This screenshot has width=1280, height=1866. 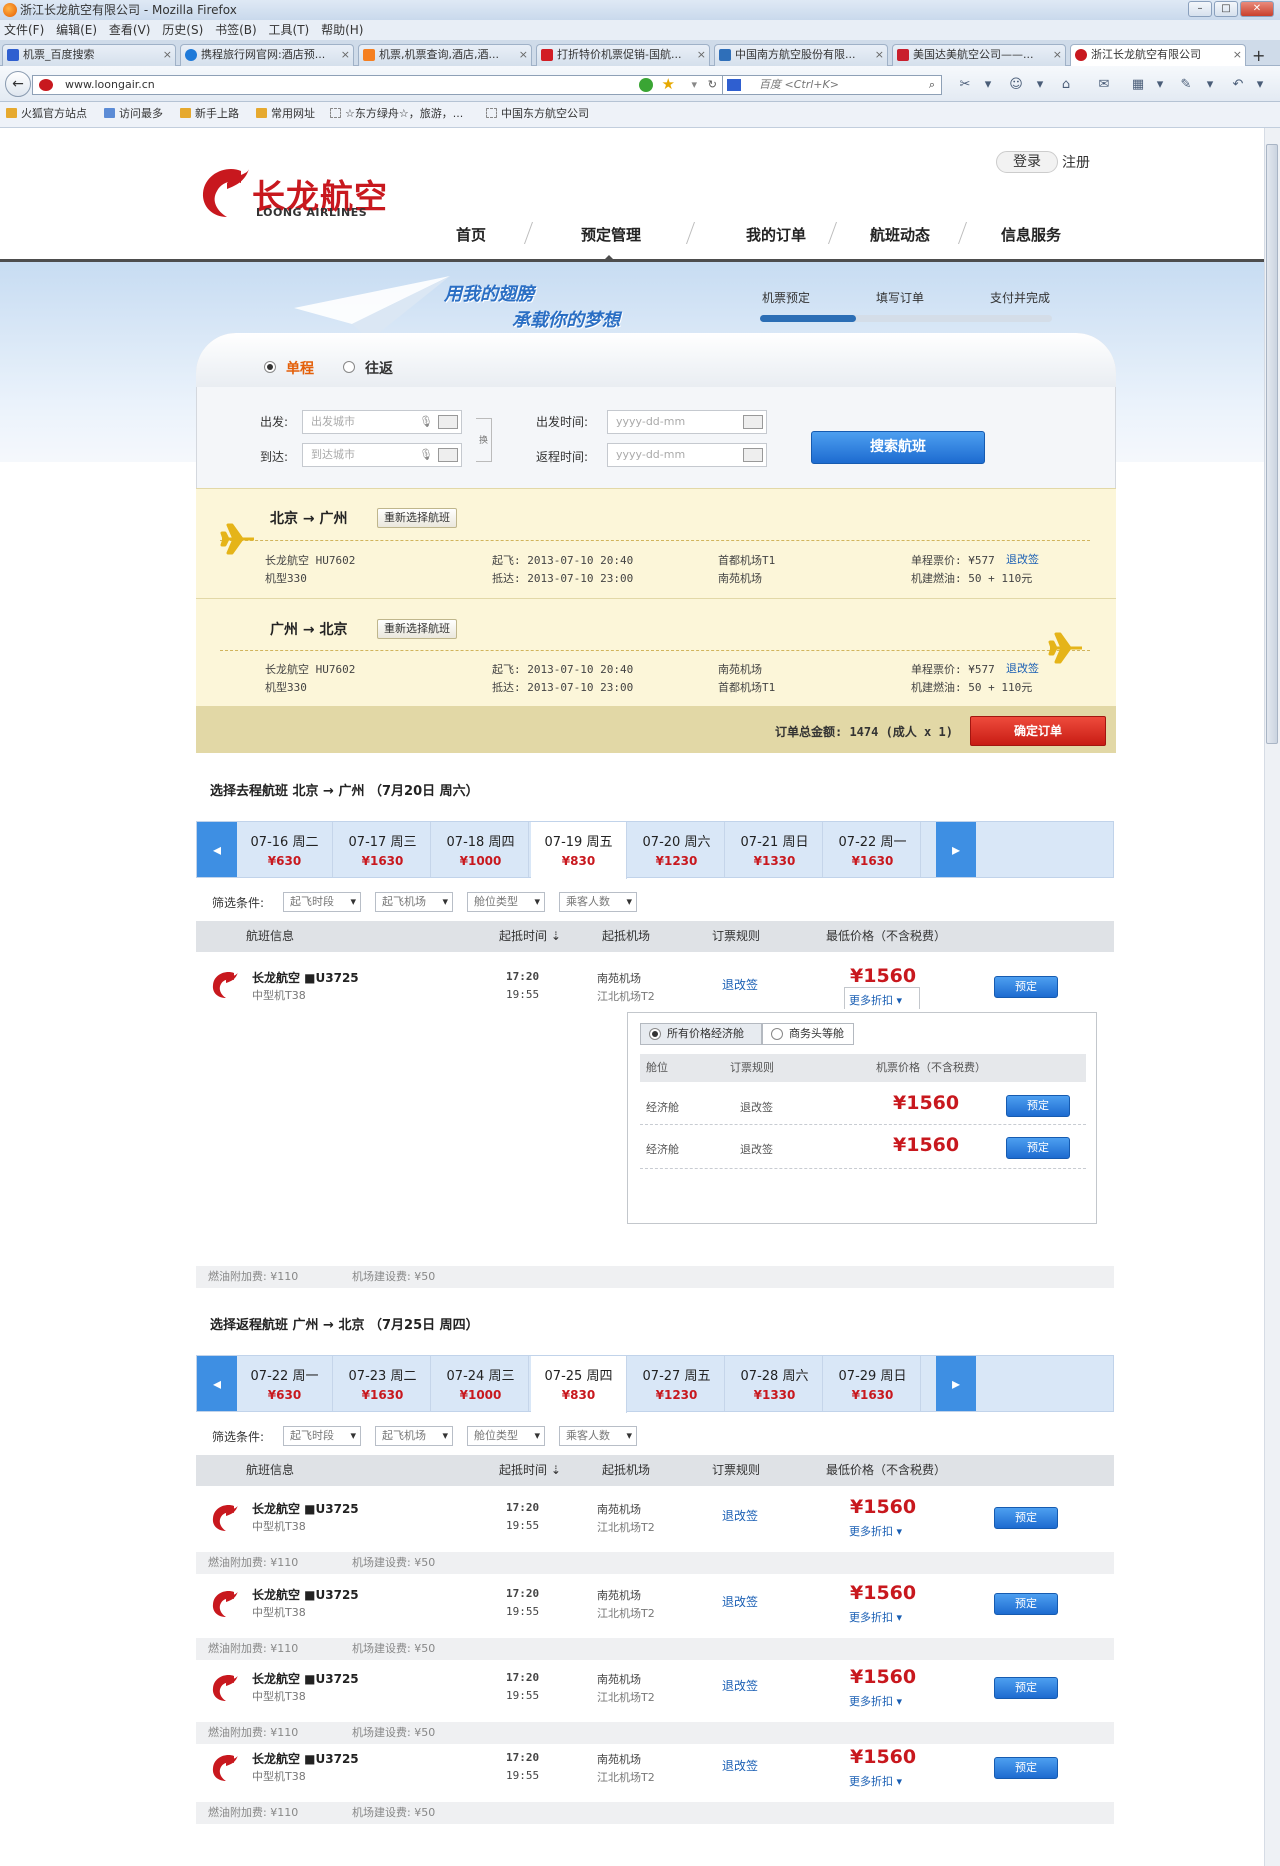 What do you see at coordinates (687, 455) in the screenshot?
I see `return-date-input: yyyy-dd-mm` at bounding box center [687, 455].